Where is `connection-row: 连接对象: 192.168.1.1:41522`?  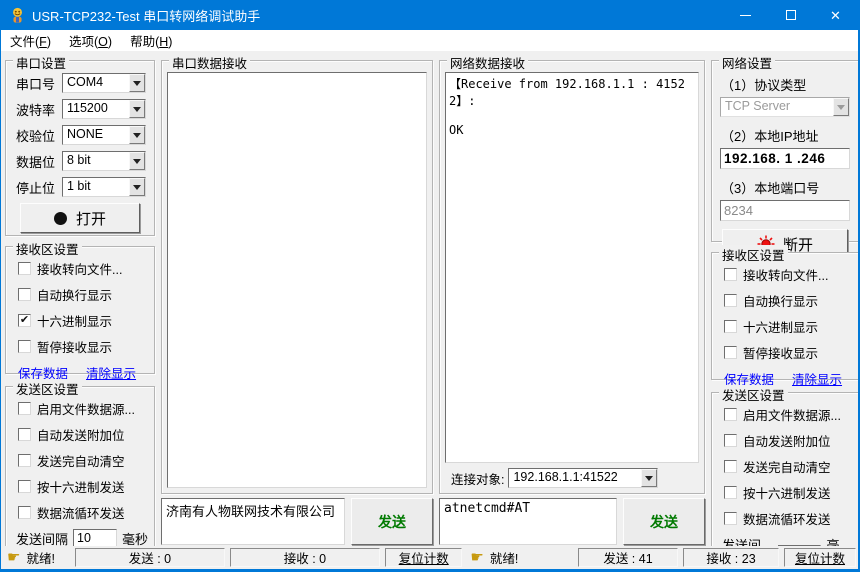 connection-row: 连接对象: 192.168.1.1:41522 is located at coordinates (572, 478).